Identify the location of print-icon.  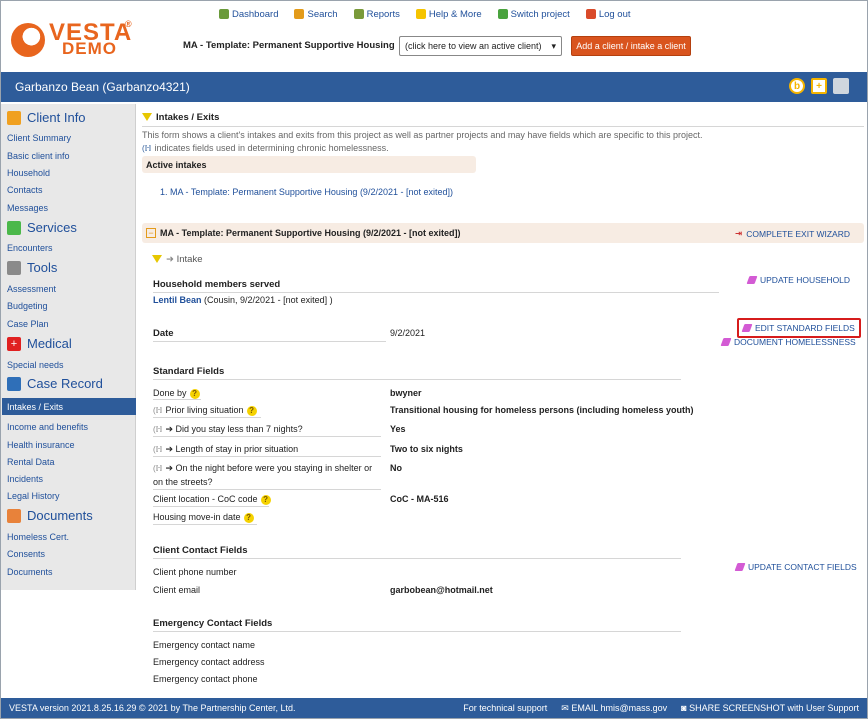
(841, 86).